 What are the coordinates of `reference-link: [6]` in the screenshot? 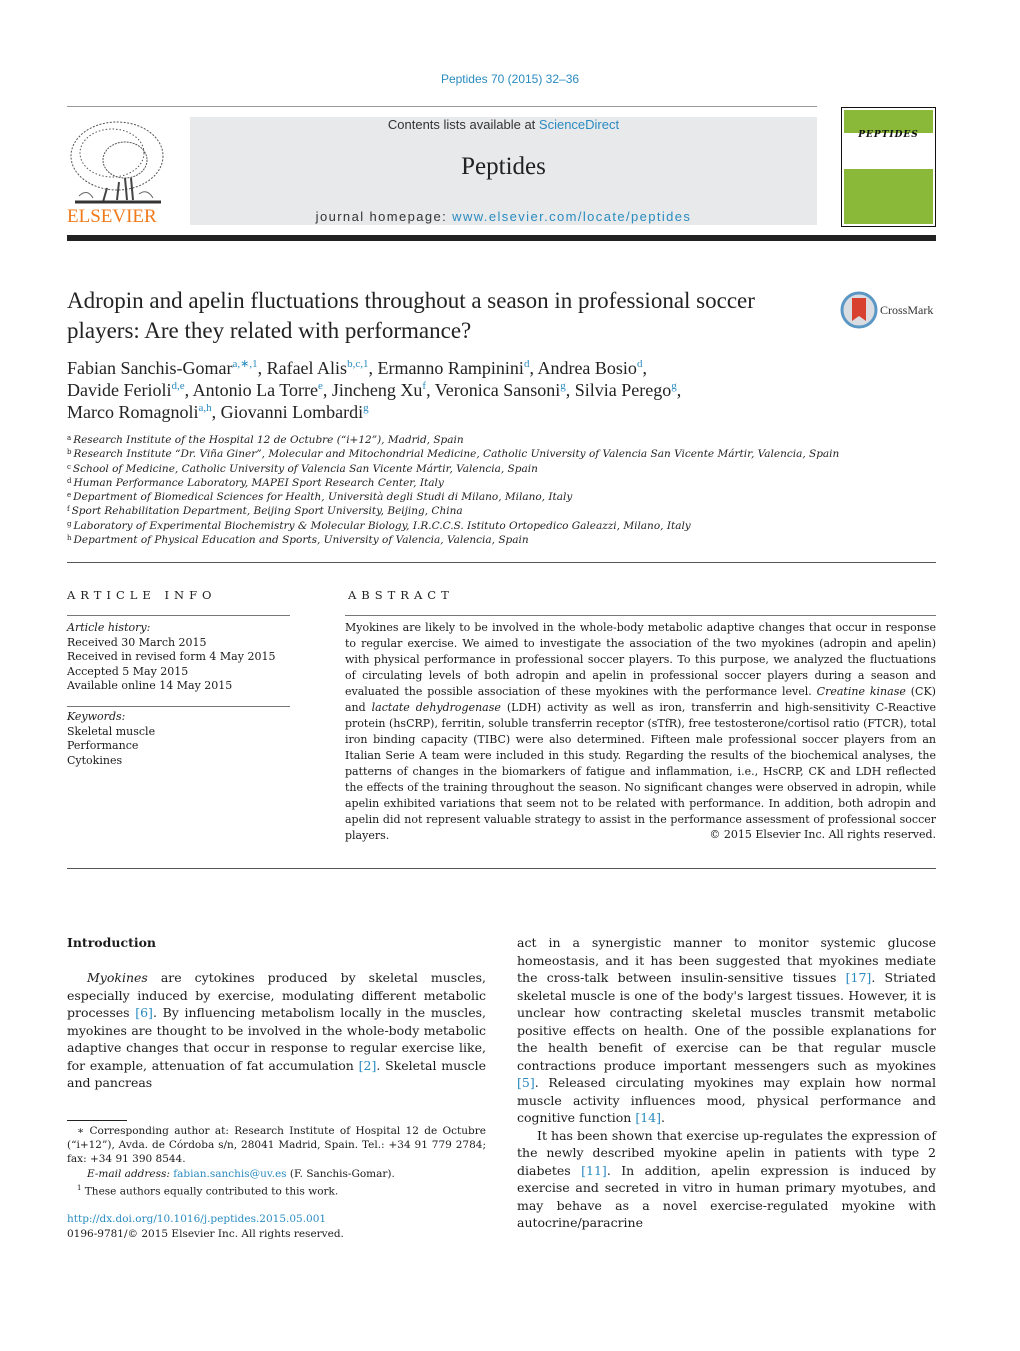 It's located at (144, 1012).